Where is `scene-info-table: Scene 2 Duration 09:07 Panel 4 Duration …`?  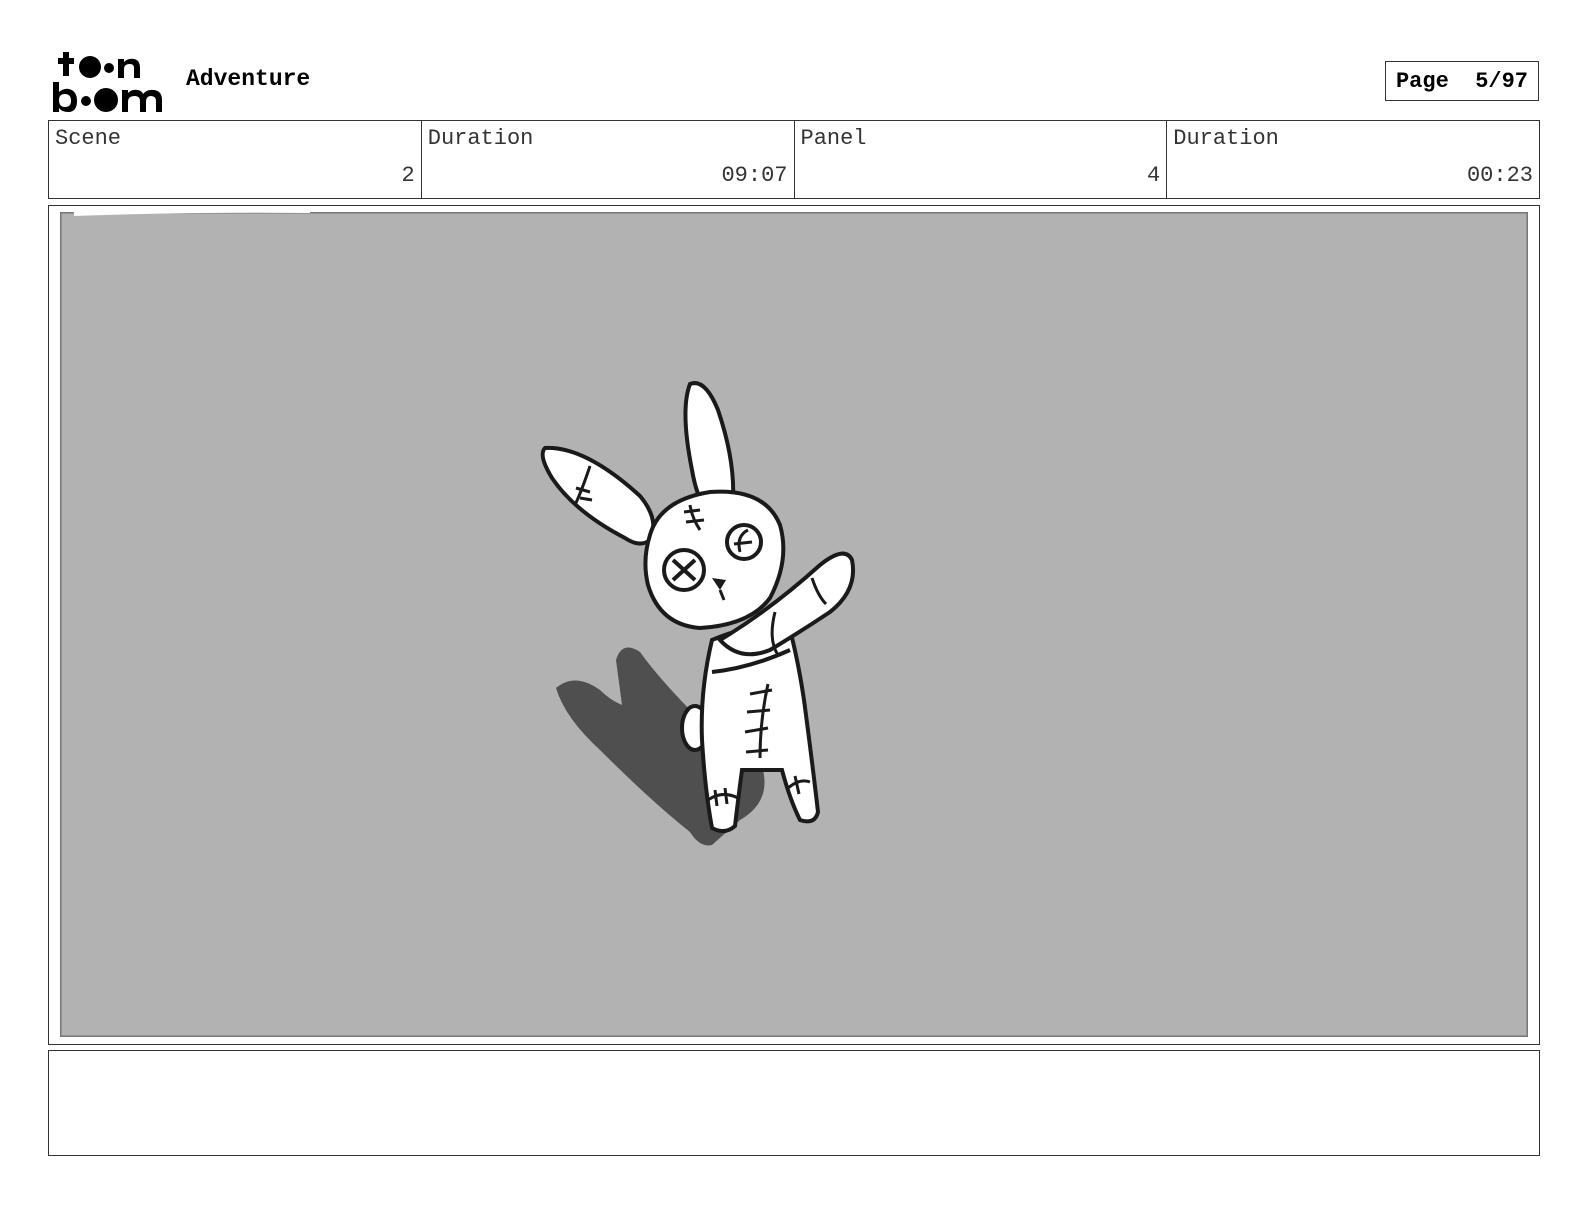
scene-info-table: Scene 2 Duration 09:07 Panel 4 Duration … is located at coordinates (794, 159).